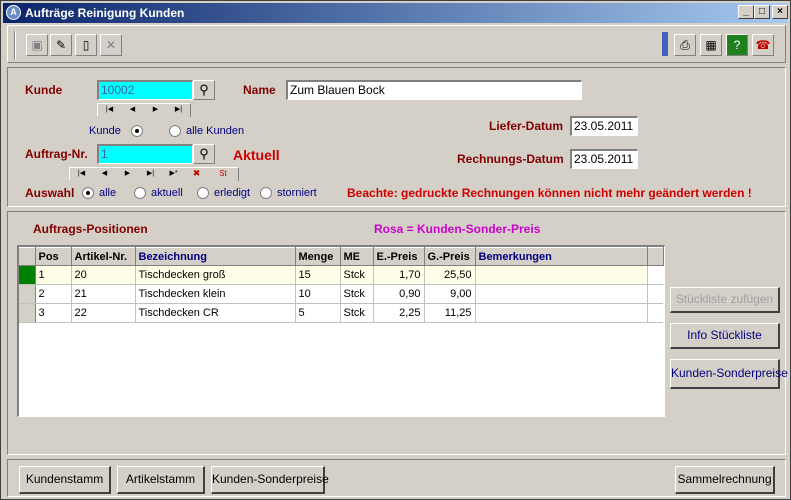  Describe the element at coordinates (450, 294) in the screenshot. I see `cell-g-preis: 9,00` at that location.